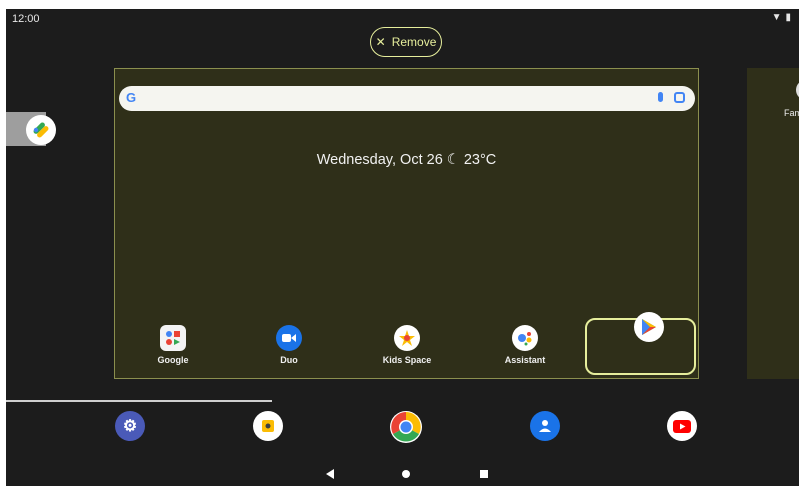 Image resolution: width=799 pixels, height=486 pixels. I want to click on app-label: Google, so click(173, 360).